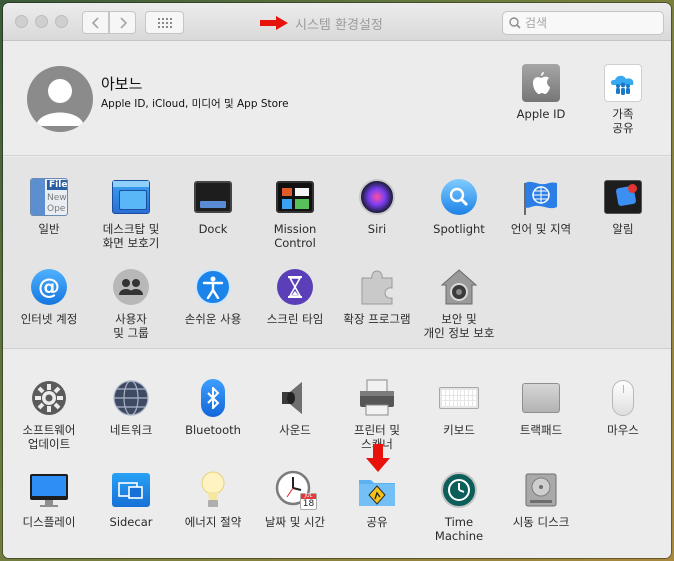 This screenshot has width=674, height=561. Describe the element at coordinates (459, 287) in the screenshot. I see `security-house-icon` at that location.